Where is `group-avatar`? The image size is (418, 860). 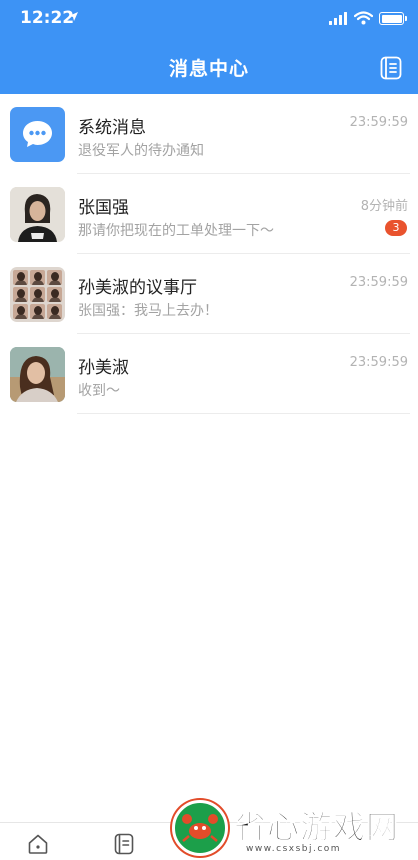
group-avatar is located at coordinates (37, 294).